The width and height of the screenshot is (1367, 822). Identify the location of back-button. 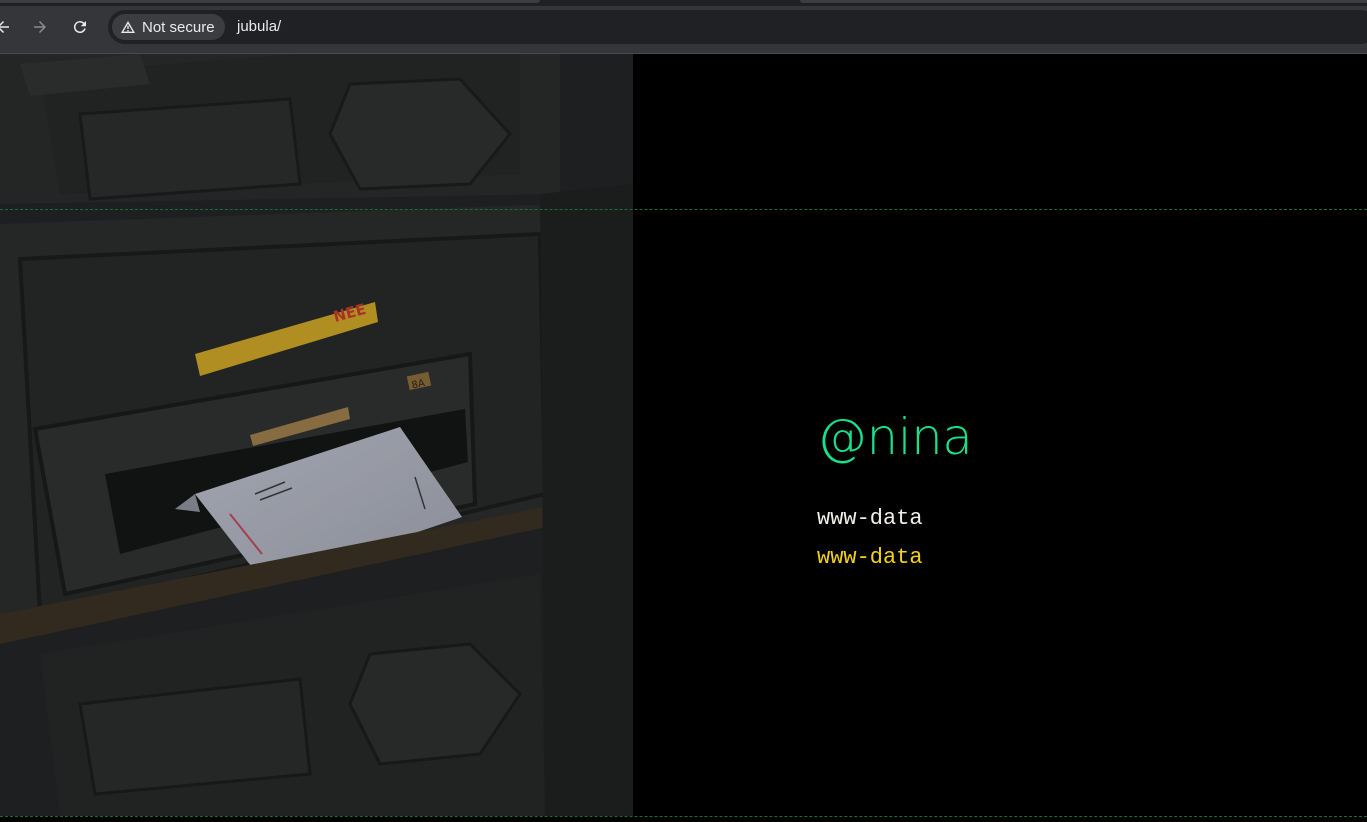
(8, 27).